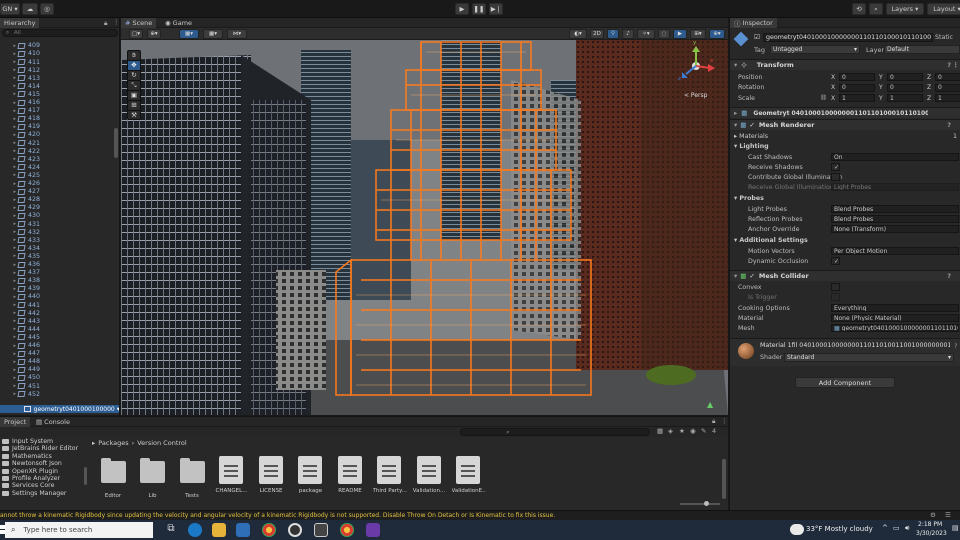 This screenshot has width=960, height=540. Describe the element at coordinates (44, 456) in the screenshot. I see `project-folder-item: Mathematics` at that location.